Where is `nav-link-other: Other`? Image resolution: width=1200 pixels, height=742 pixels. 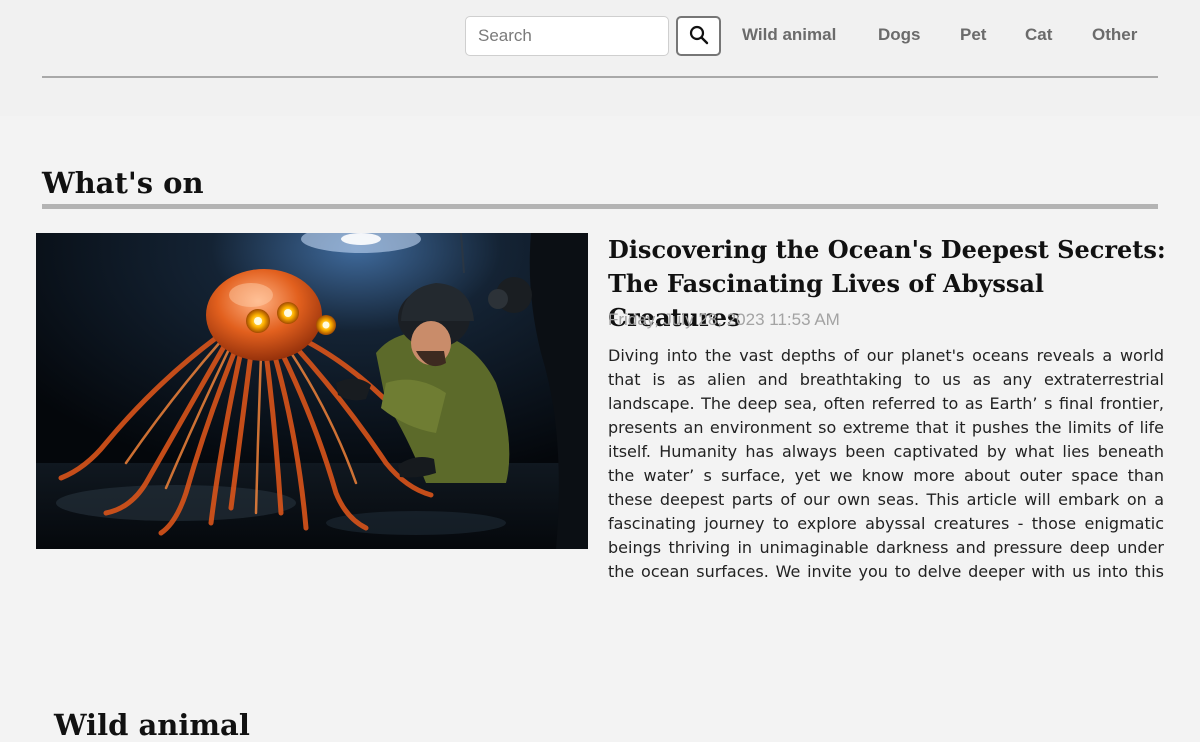
nav-link-other: Other is located at coordinates (1114, 35).